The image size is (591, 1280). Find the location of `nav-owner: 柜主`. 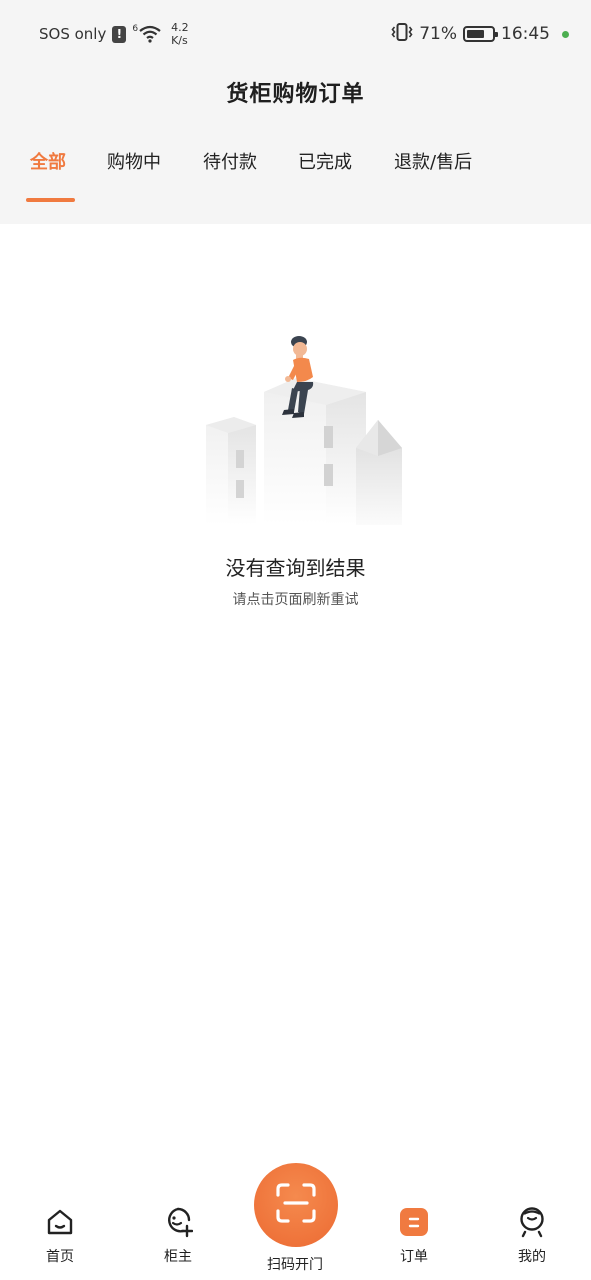

nav-owner: 柜主 is located at coordinates (178, 1241).